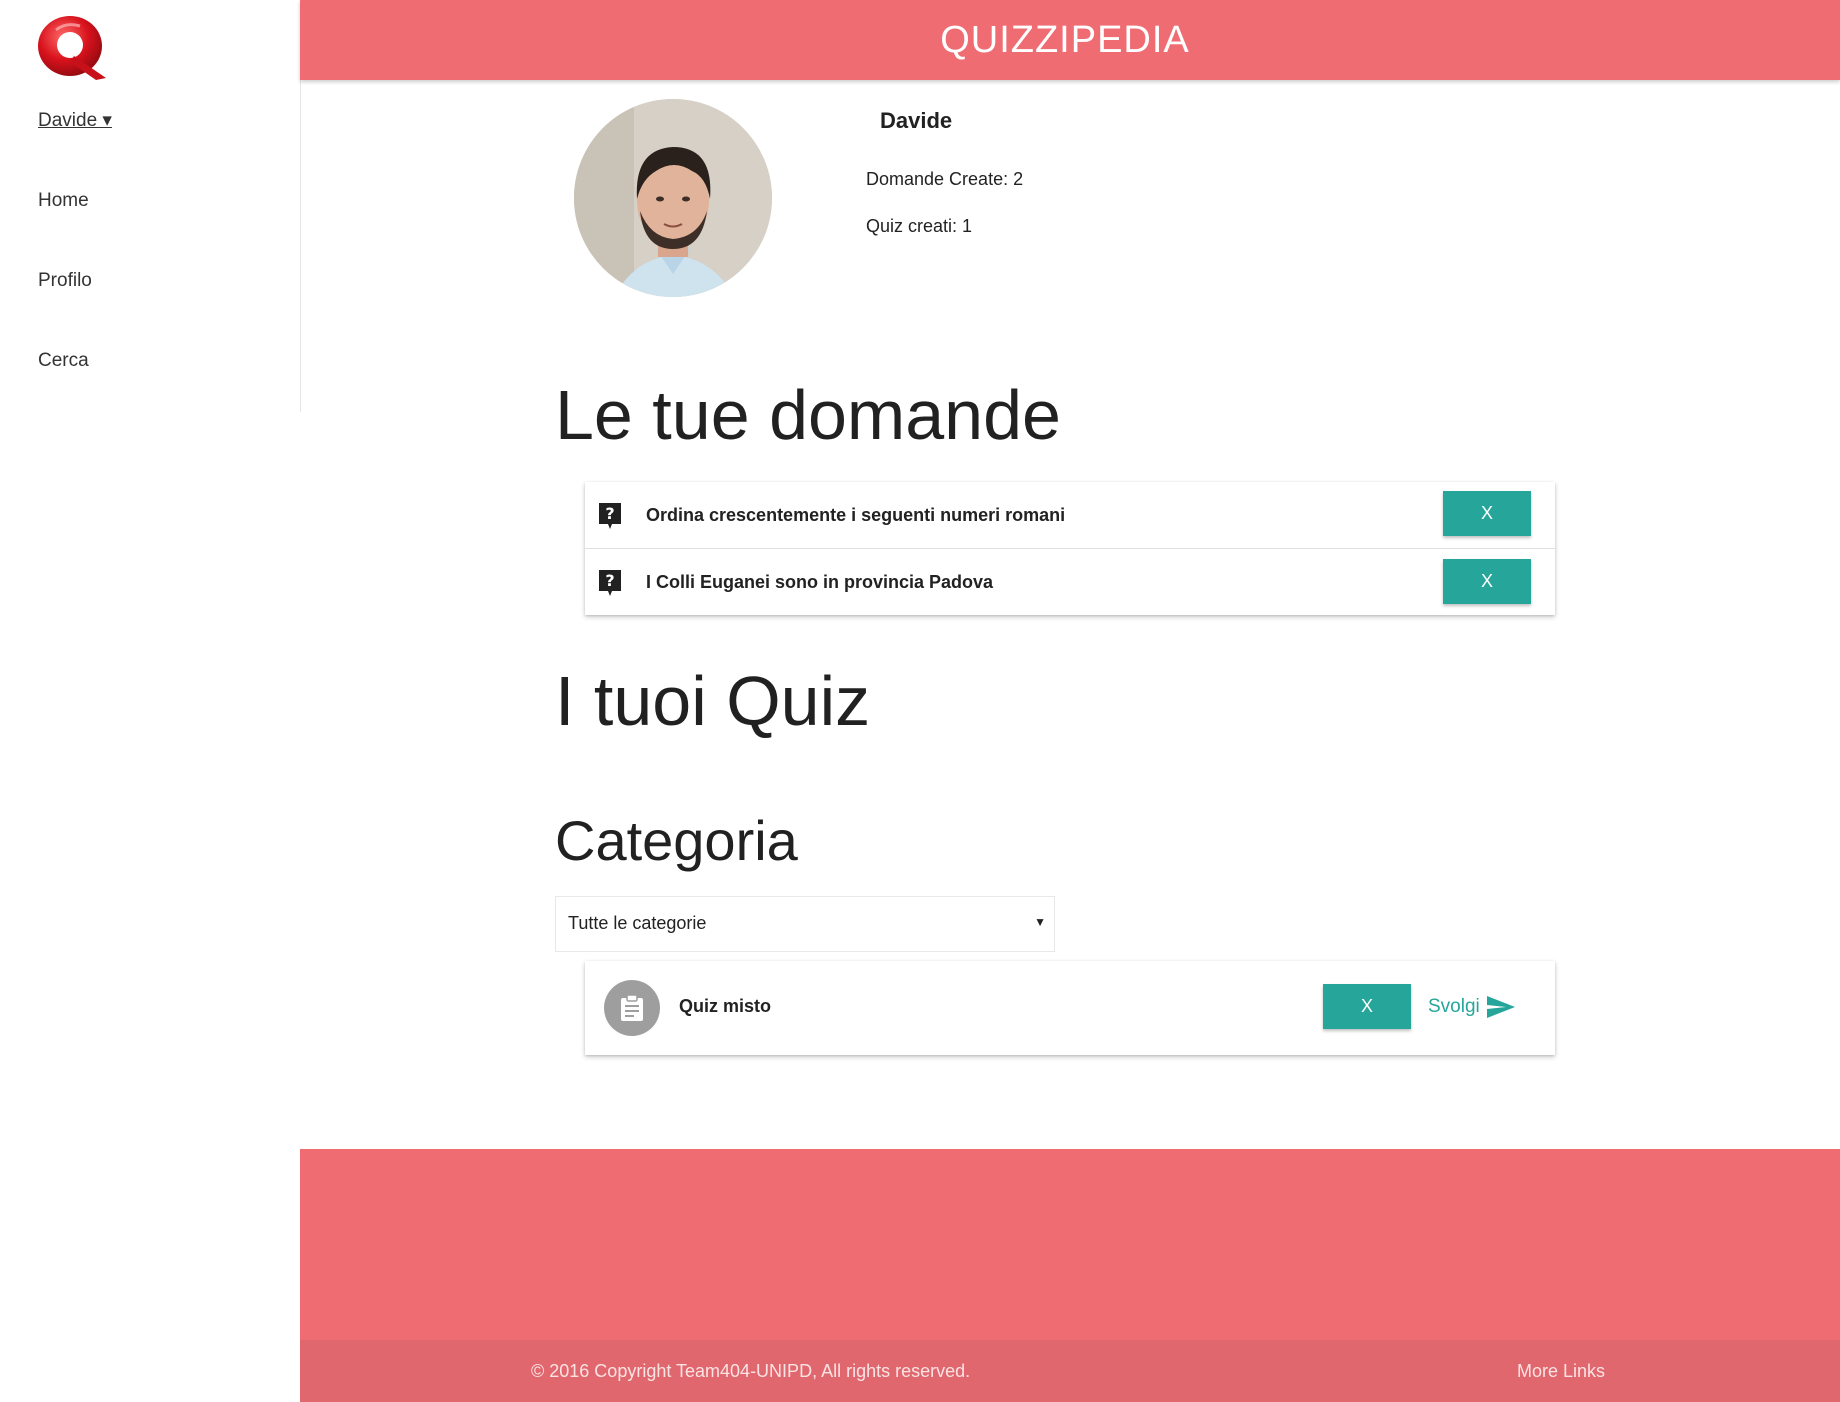  What do you see at coordinates (1070, 1008) in the screenshot?
I see `quiz-list: Quiz misto X Svolgi` at bounding box center [1070, 1008].